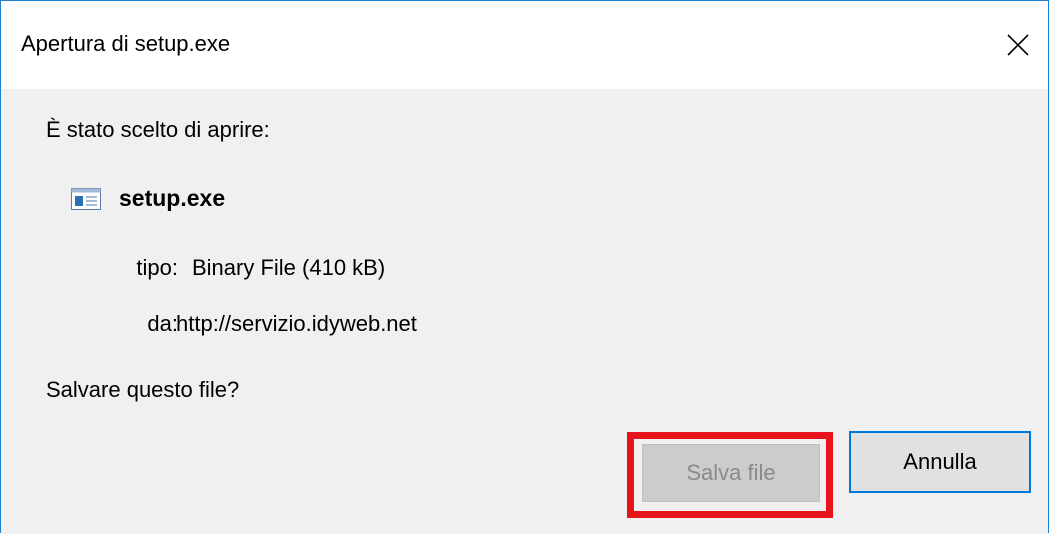  Describe the element at coordinates (940, 462) in the screenshot. I see `cancel-button: Annulla` at that location.